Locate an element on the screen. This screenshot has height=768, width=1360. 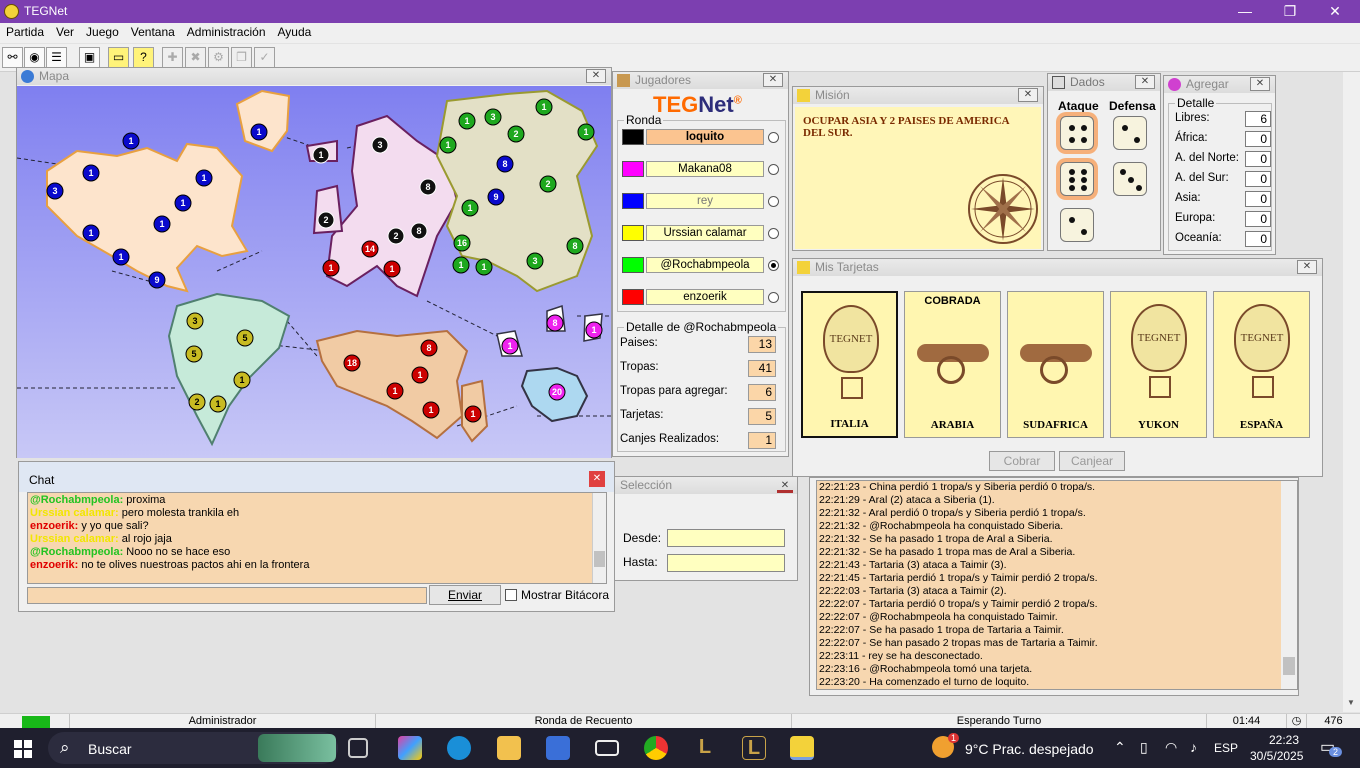
chevron-up-icon: ⌃ is located at coordinates (1120, 747).